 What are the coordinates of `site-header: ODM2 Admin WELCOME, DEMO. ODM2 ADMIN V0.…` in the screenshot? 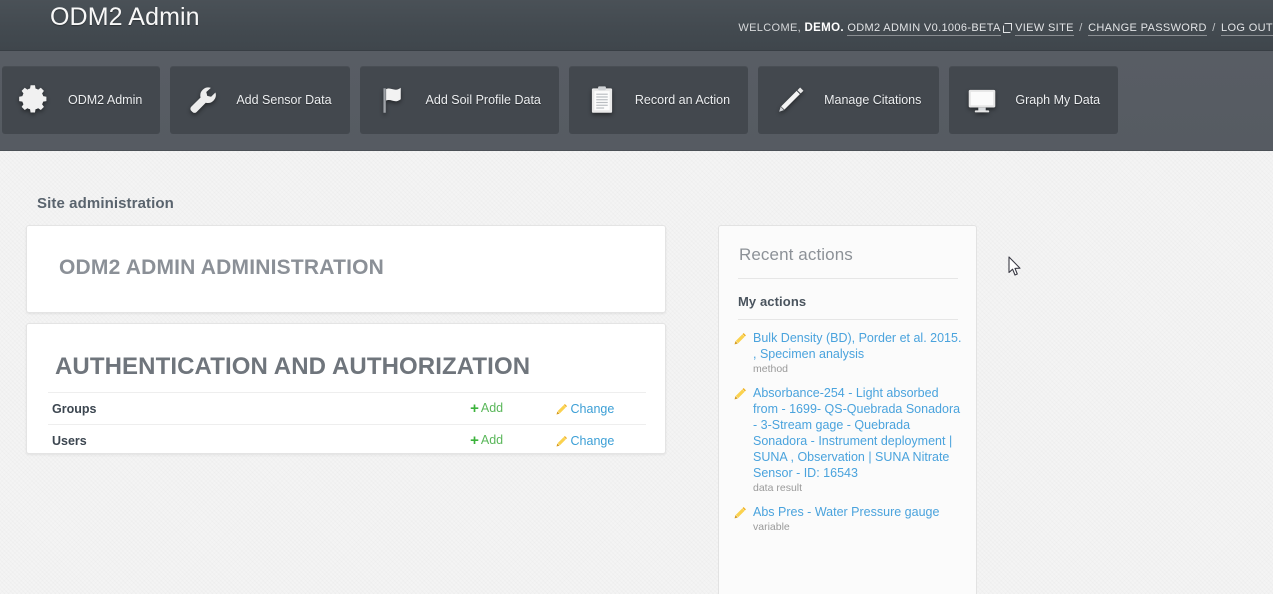 It's located at (636, 25).